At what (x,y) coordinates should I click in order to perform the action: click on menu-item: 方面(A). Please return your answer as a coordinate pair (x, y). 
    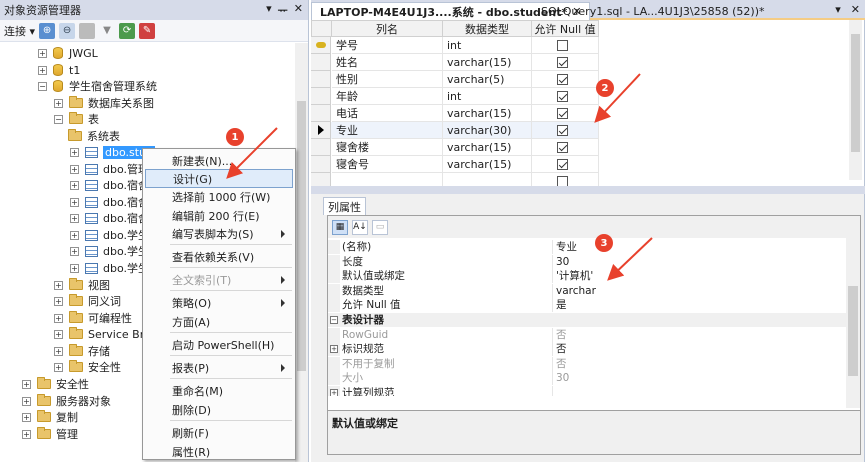
    Looking at the image, I should click on (219, 321).